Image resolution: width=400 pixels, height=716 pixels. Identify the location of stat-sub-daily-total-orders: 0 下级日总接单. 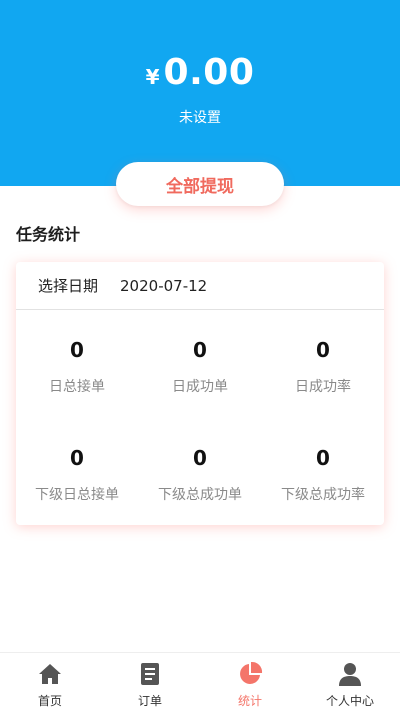
(77, 475).